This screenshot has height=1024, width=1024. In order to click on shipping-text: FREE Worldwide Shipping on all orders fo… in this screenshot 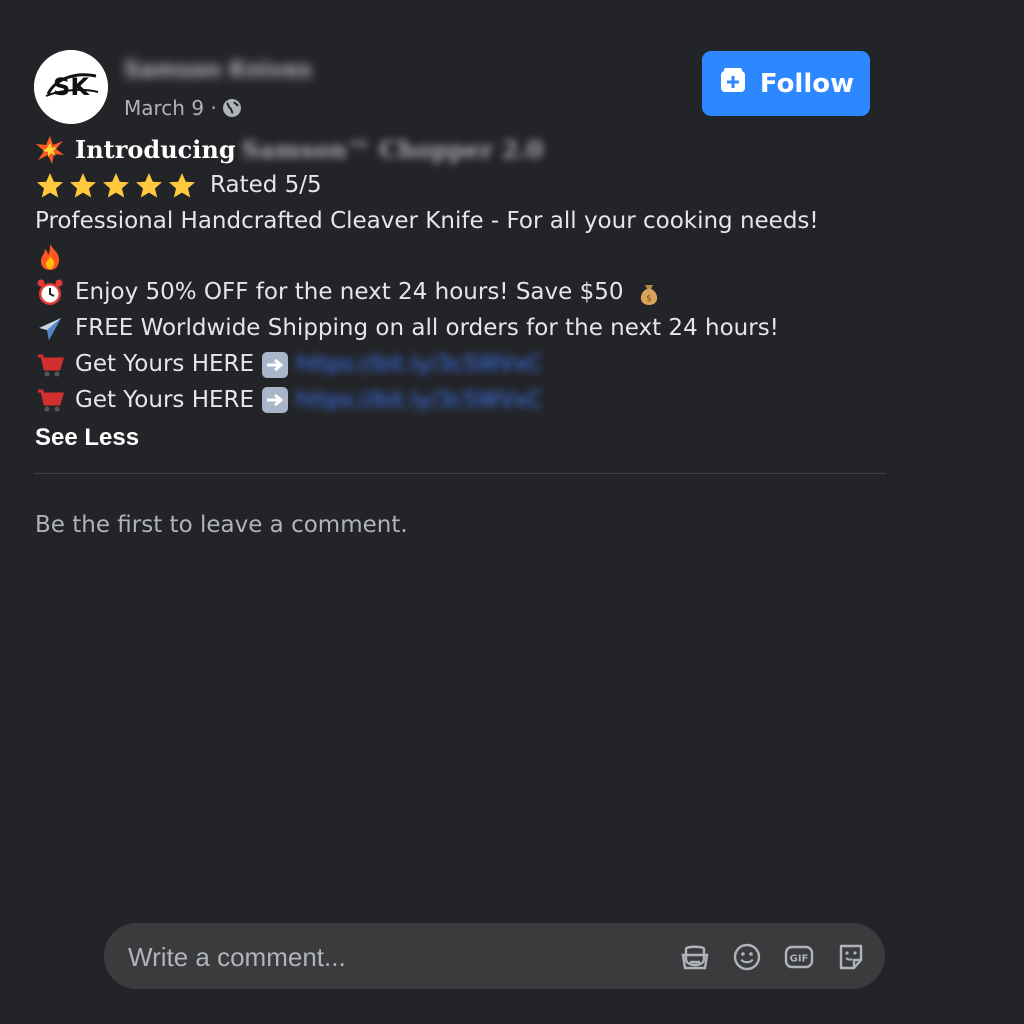, I will do `click(427, 327)`.